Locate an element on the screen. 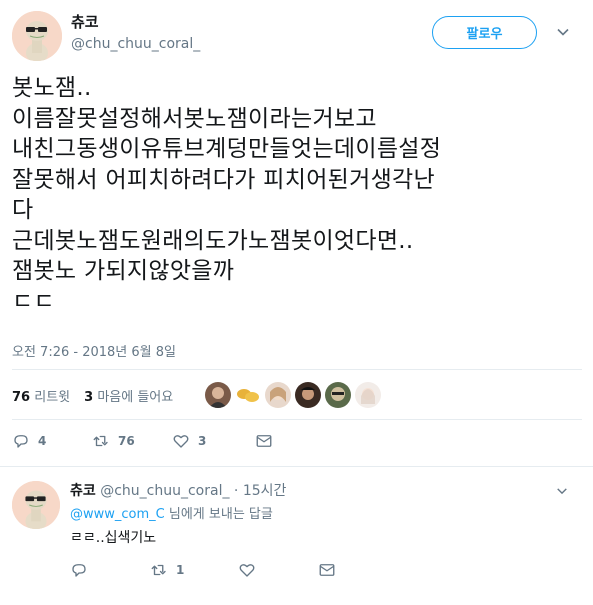 The image size is (593, 605). reply-button is located at coordinates (110, 570).